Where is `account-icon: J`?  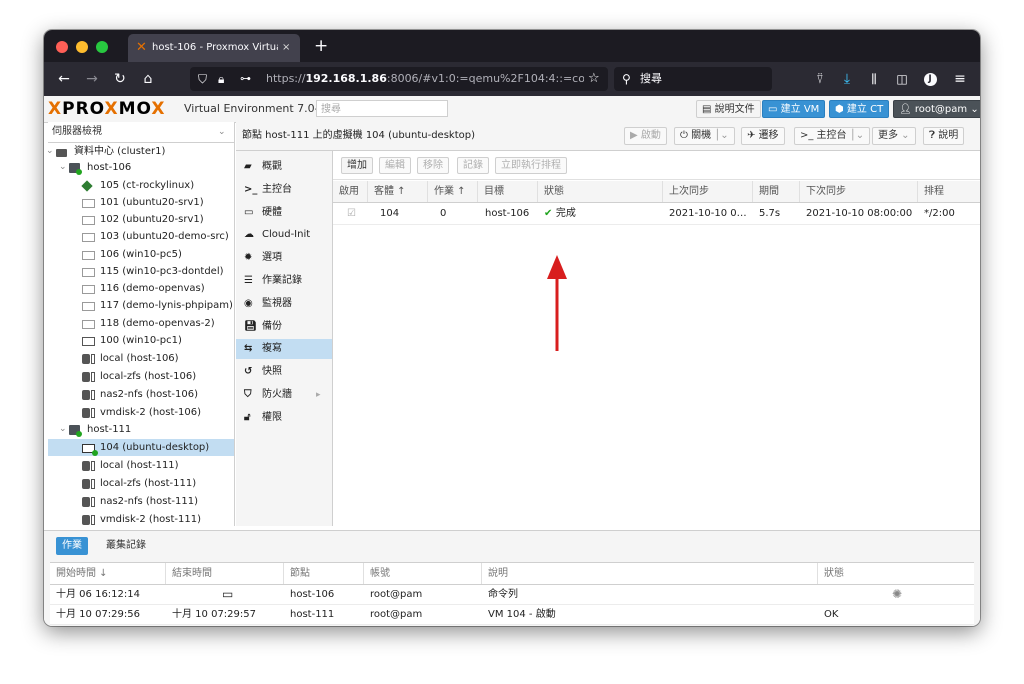
account-icon: J is located at coordinates (930, 79).